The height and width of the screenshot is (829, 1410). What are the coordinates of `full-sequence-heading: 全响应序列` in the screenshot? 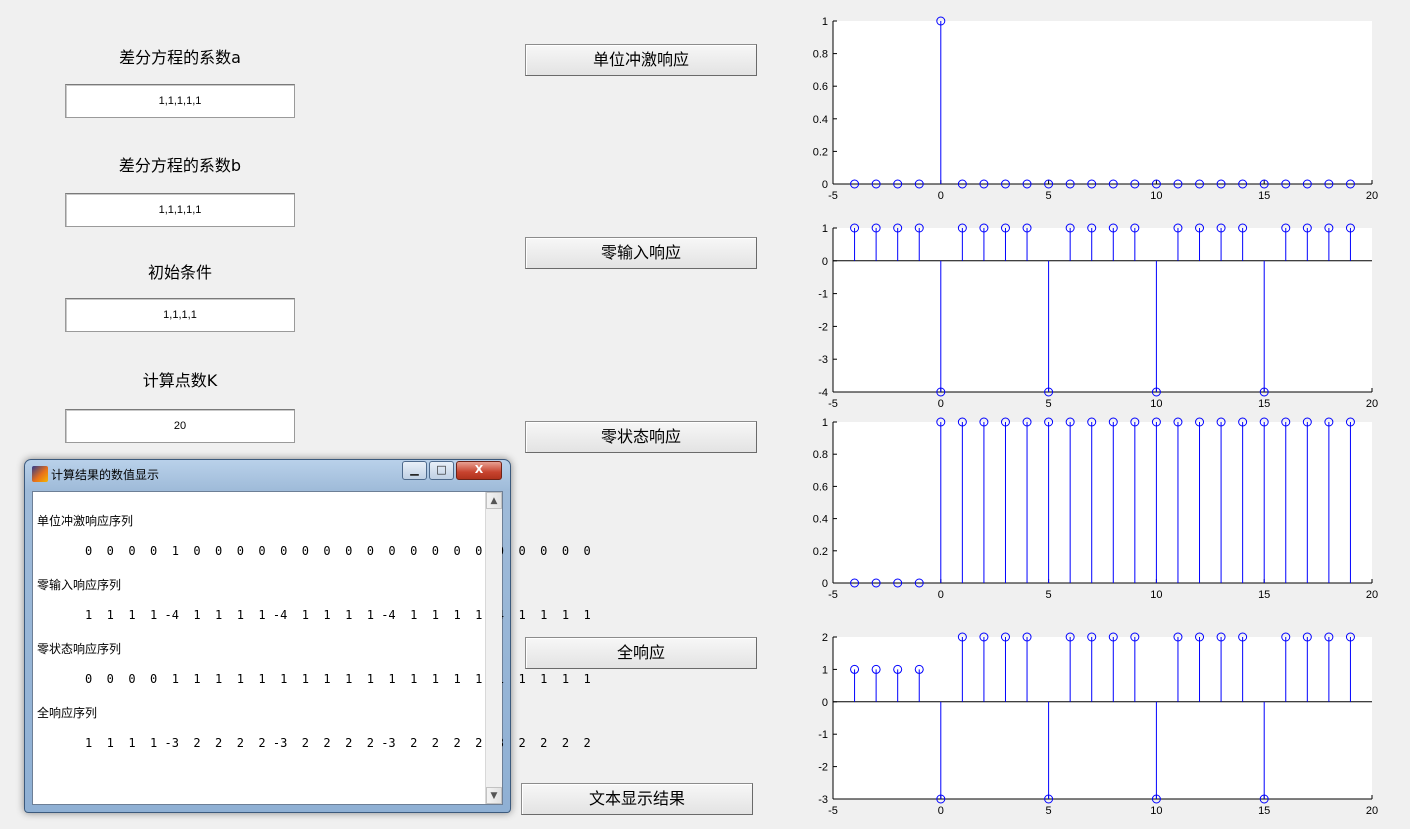 It's located at (67, 713).